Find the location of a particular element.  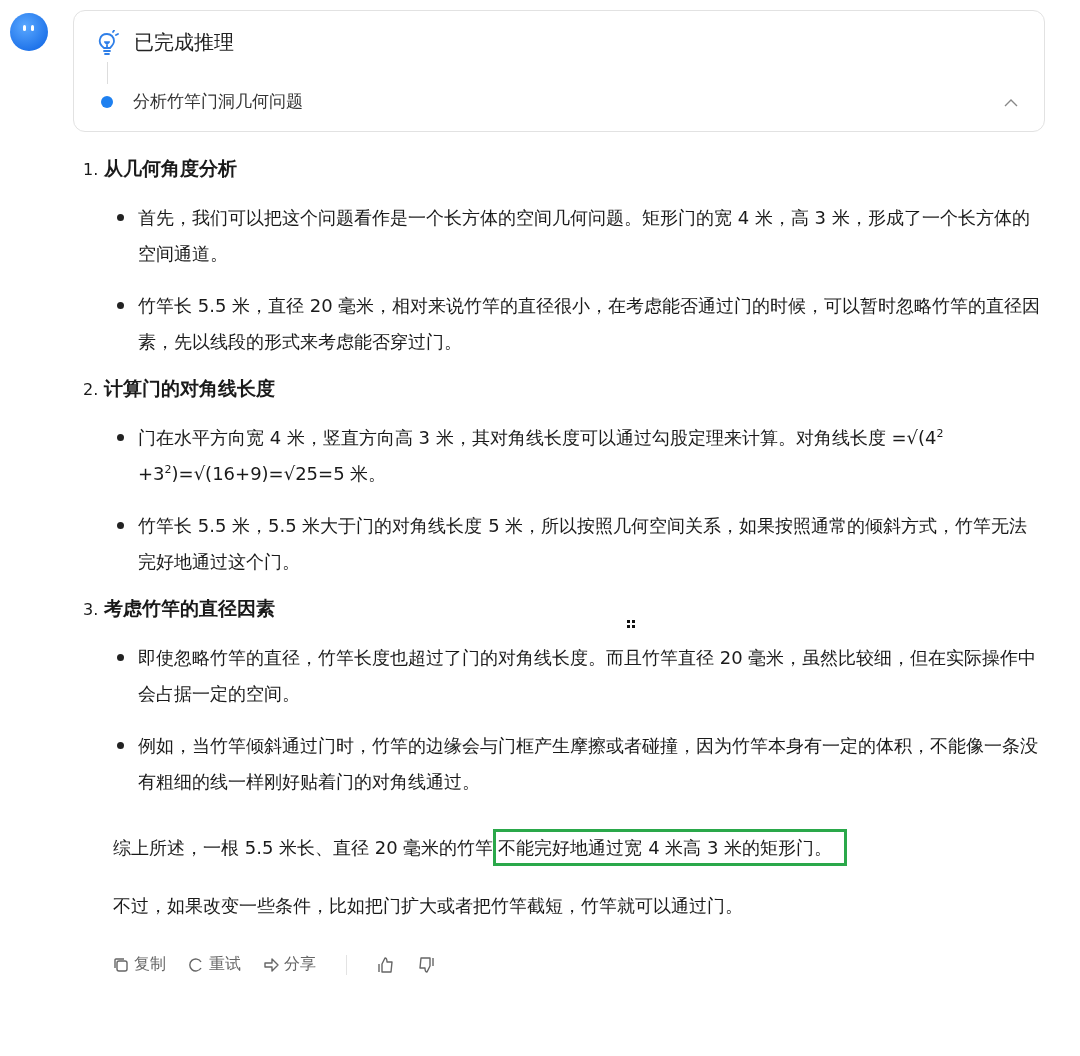

copy-icon is located at coordinates (121, 964).